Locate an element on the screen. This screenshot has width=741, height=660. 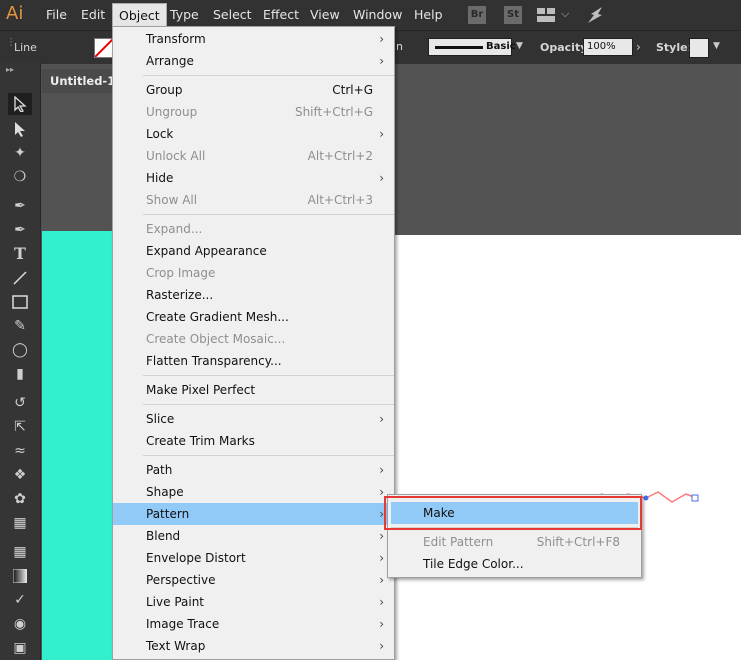
gradient-tool-icon is located at coordinates (20, 576).